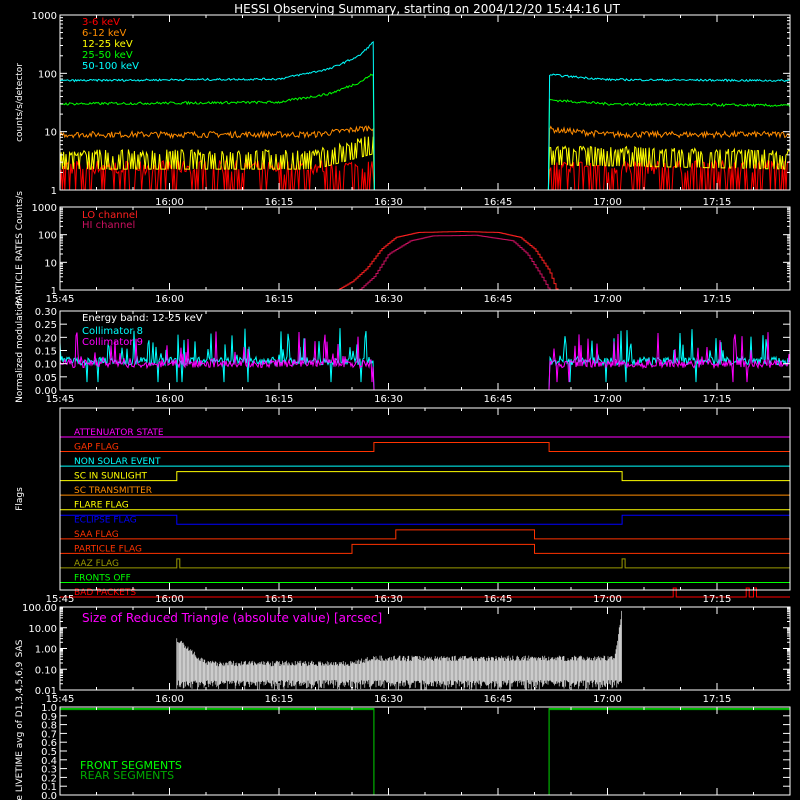 The height and width of the screenshot is (800, 800). I want to click on legend-entry: 12-25 keV, so click(107, 44).